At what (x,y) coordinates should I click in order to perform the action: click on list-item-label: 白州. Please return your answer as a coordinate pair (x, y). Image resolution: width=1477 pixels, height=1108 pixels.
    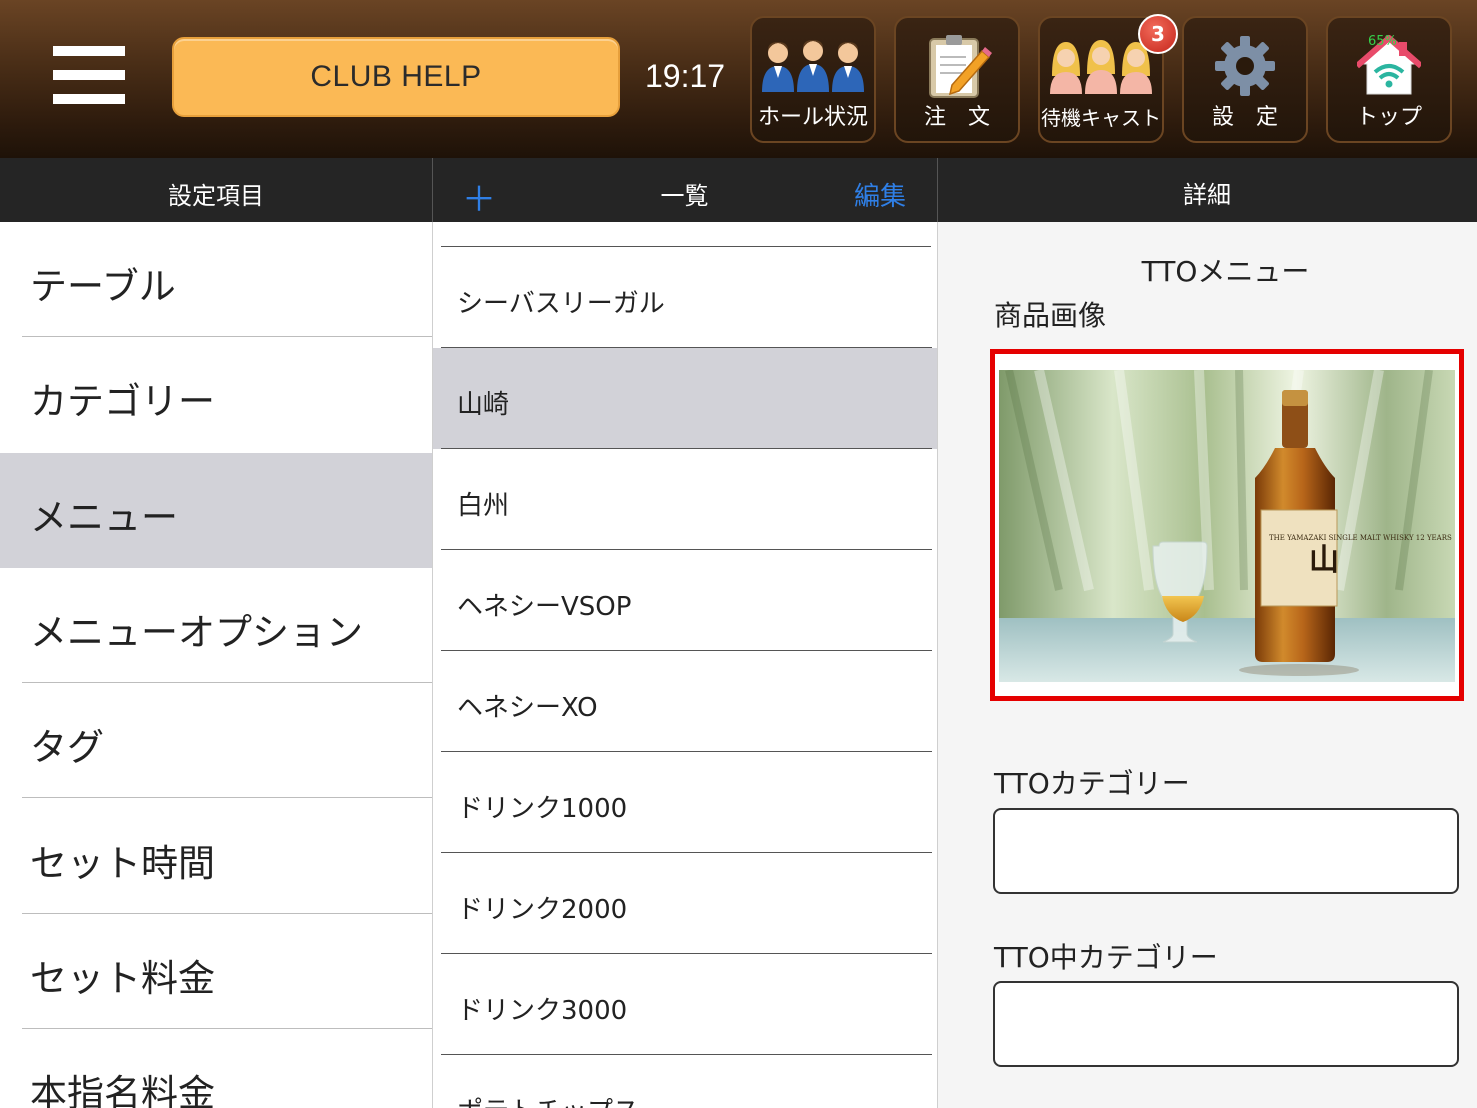
    Looking at the image, I should click on (483, 506).